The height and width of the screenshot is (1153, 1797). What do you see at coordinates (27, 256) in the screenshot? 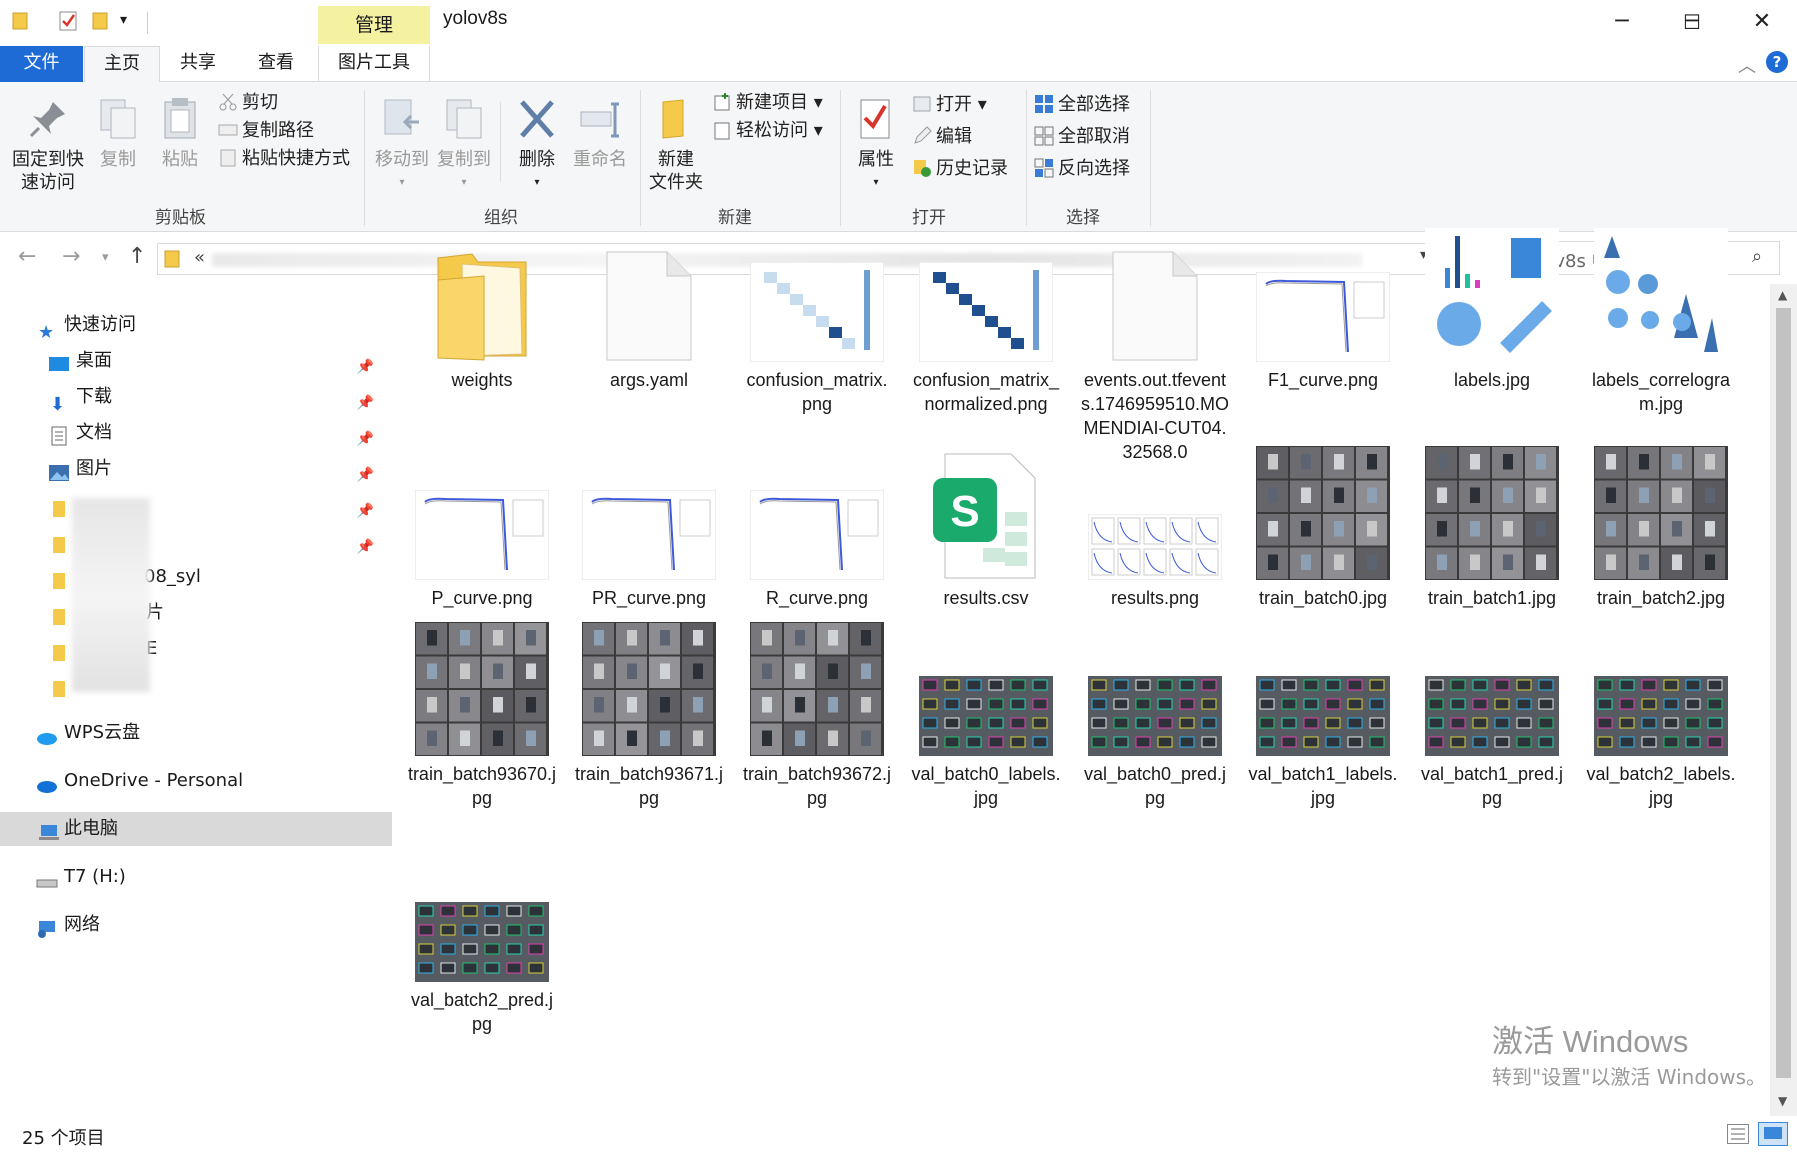
I see `back-arrow-icon: ←` at bounding box center [27, 256].